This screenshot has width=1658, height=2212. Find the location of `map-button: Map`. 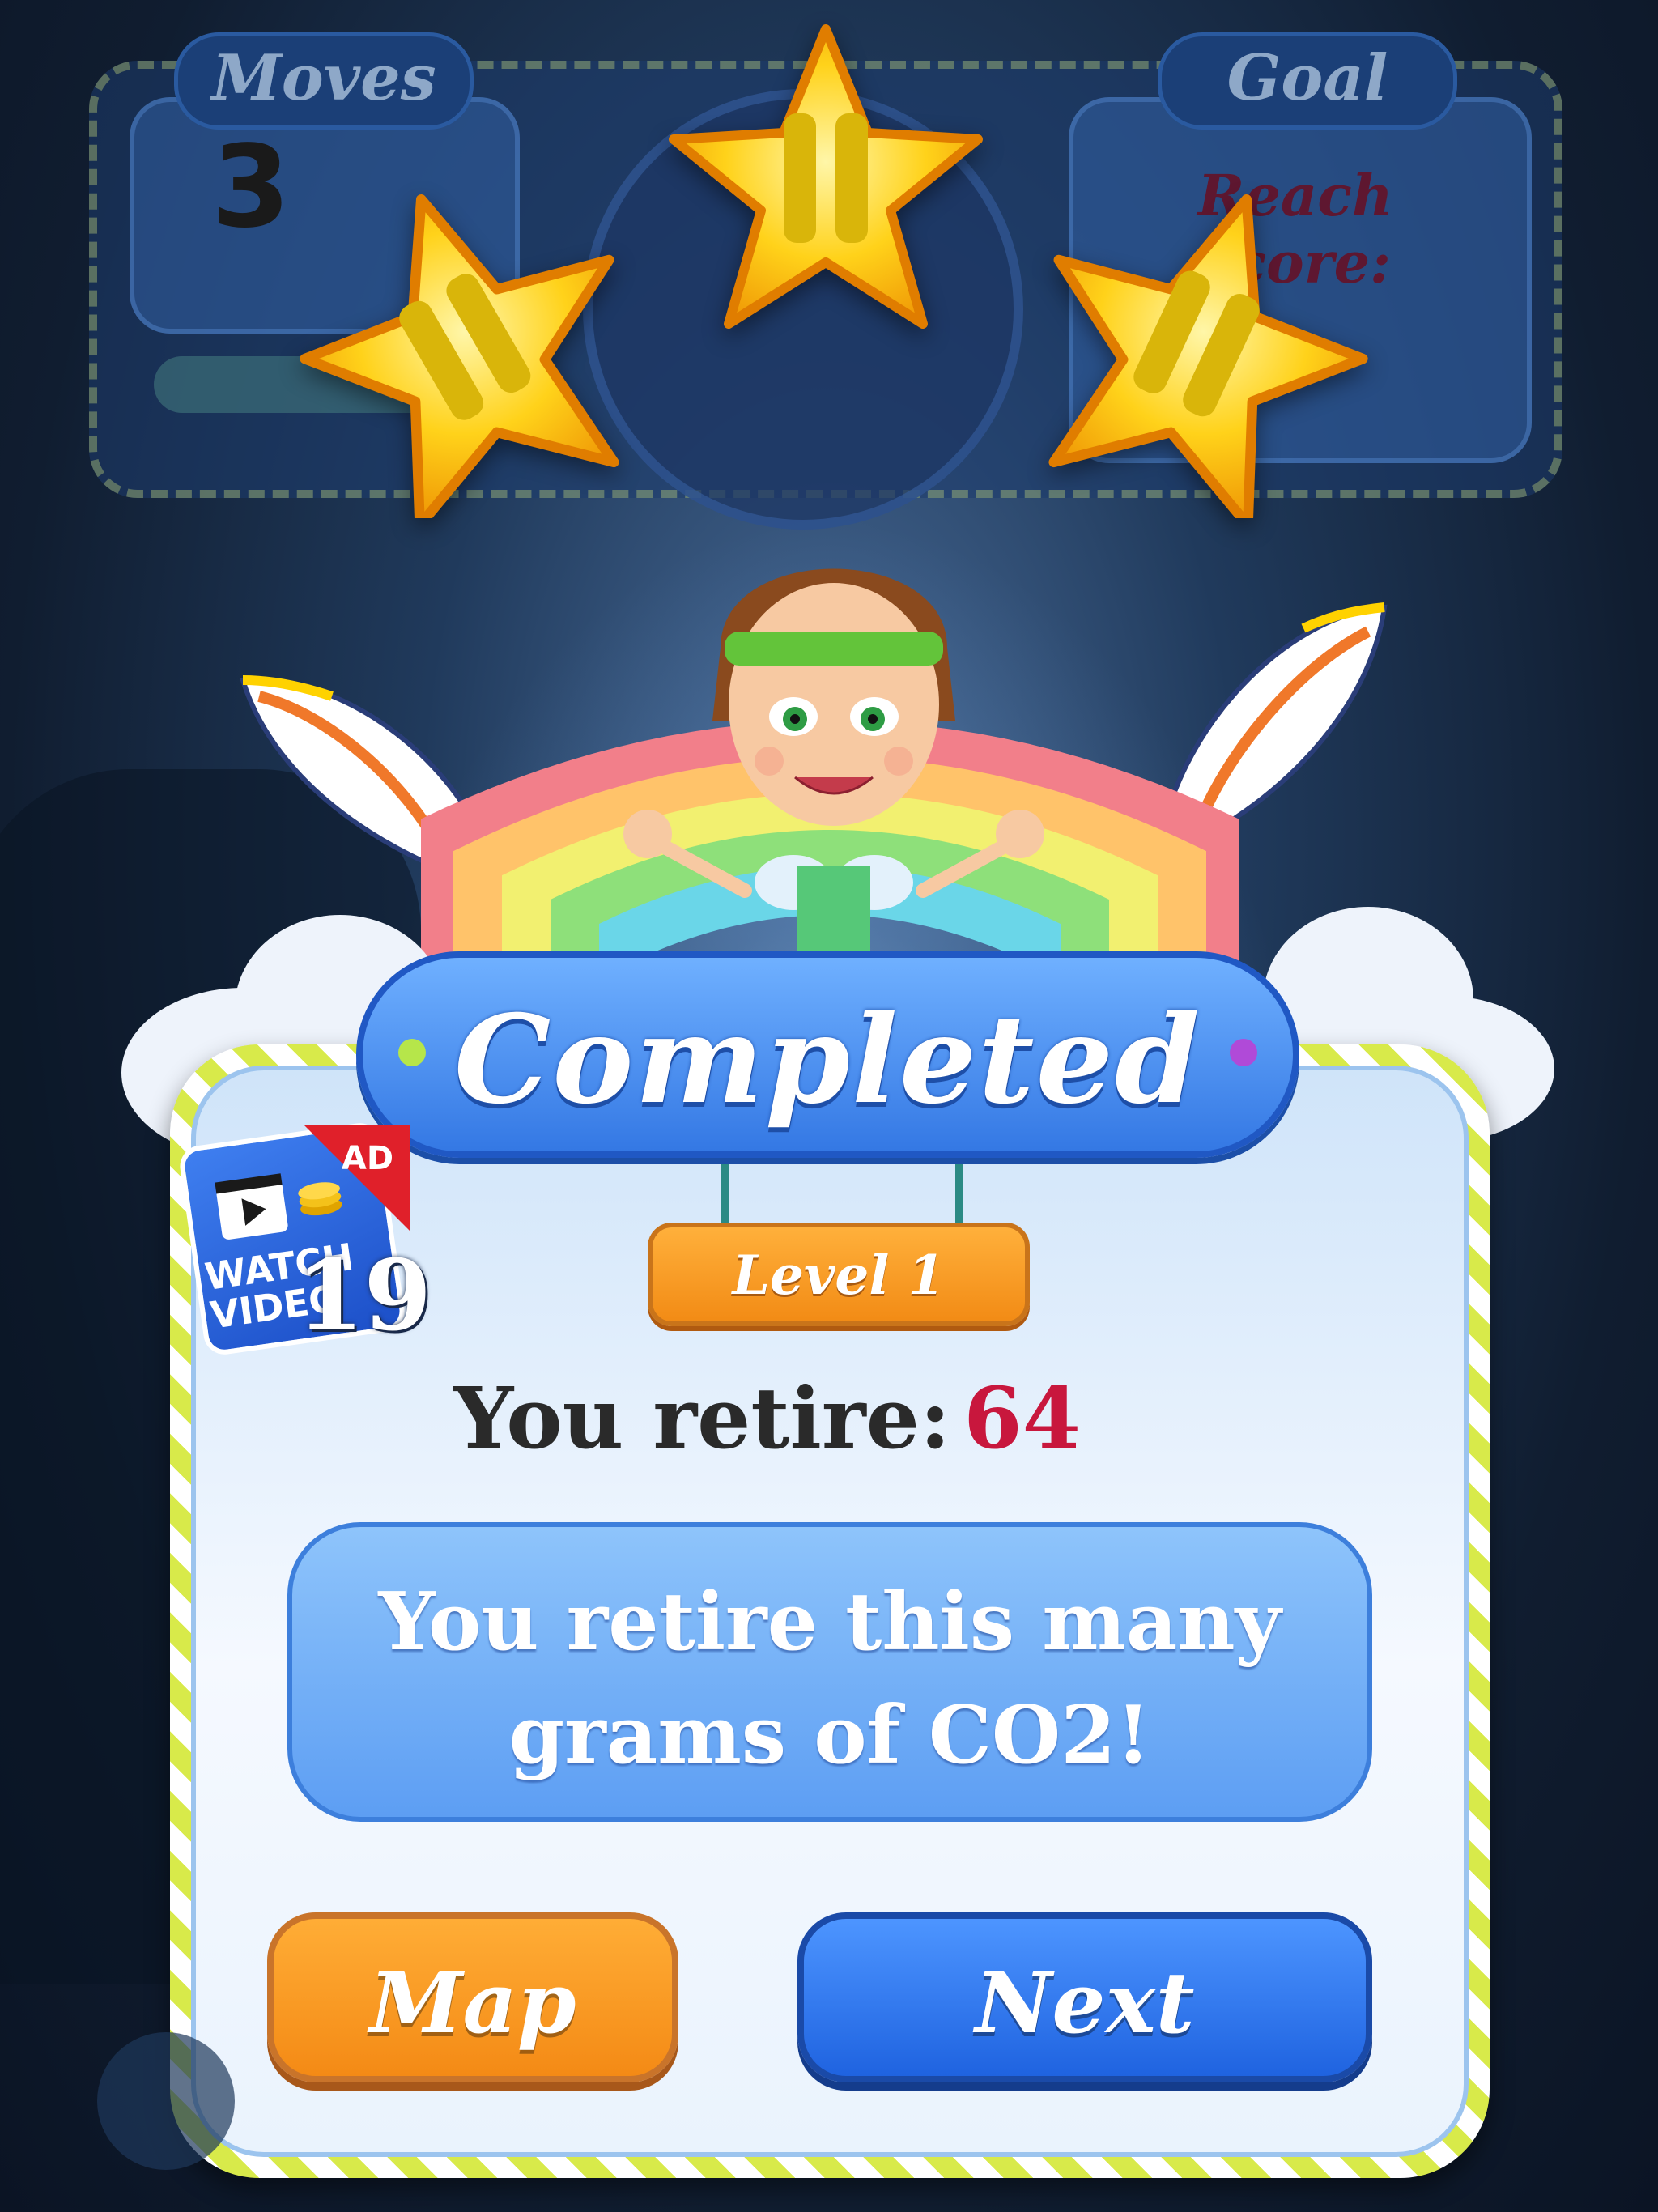

map-button: Map is located at coordinates (472, 1997).